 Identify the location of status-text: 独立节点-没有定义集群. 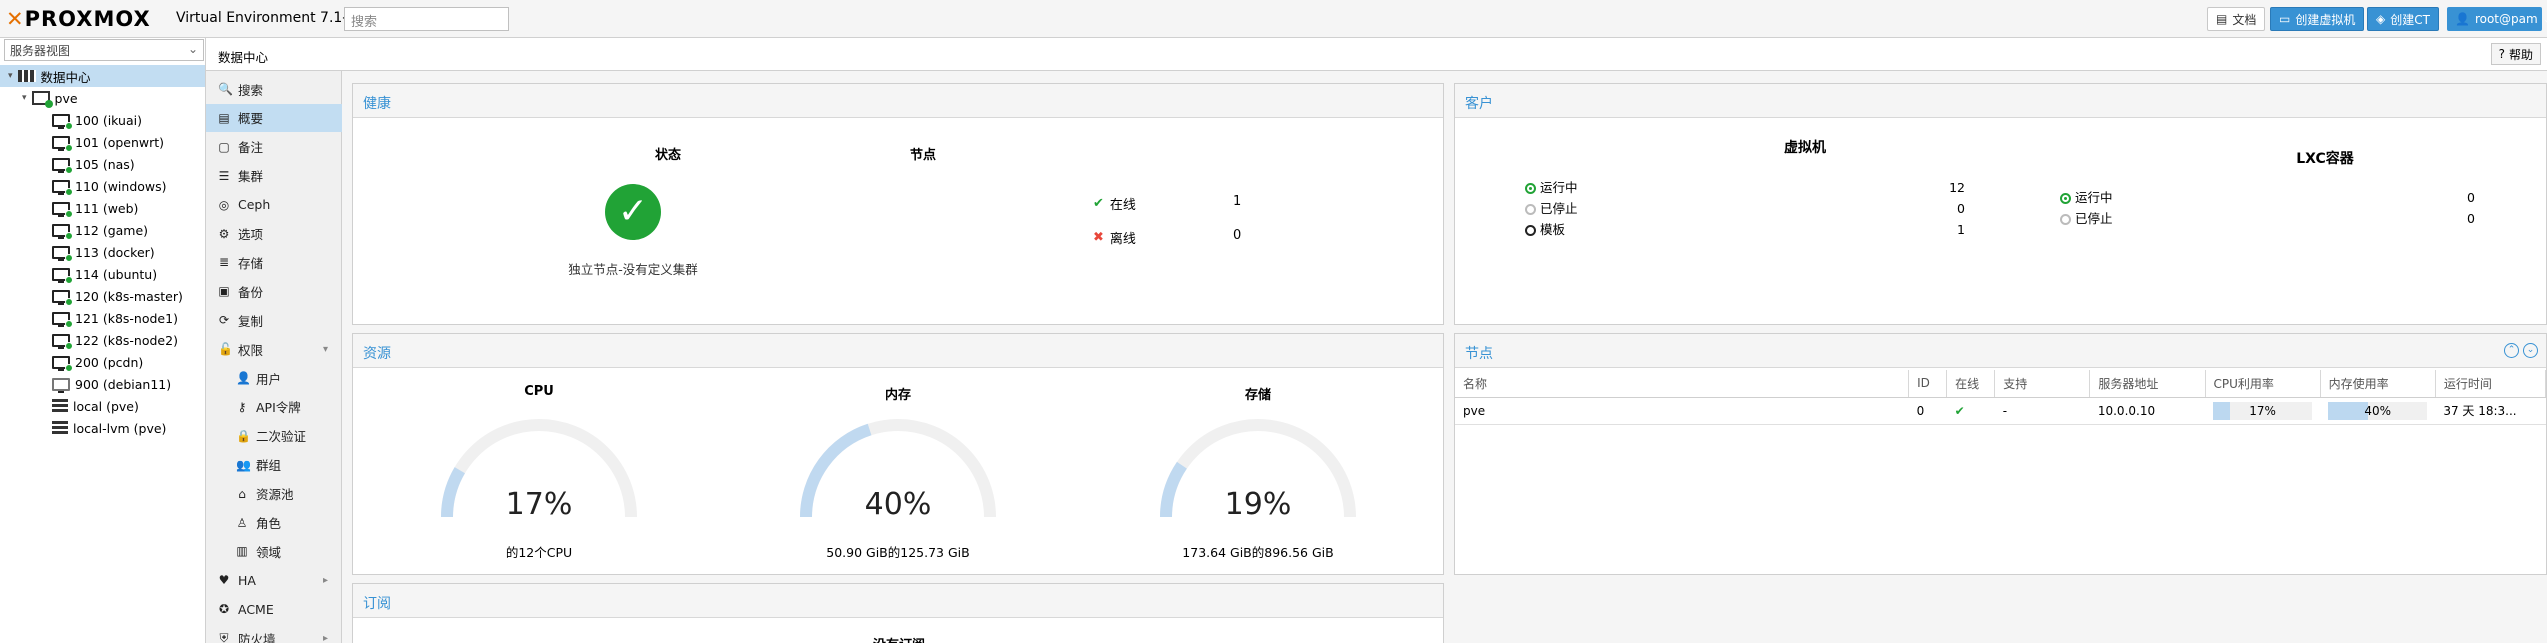
(633, 269).